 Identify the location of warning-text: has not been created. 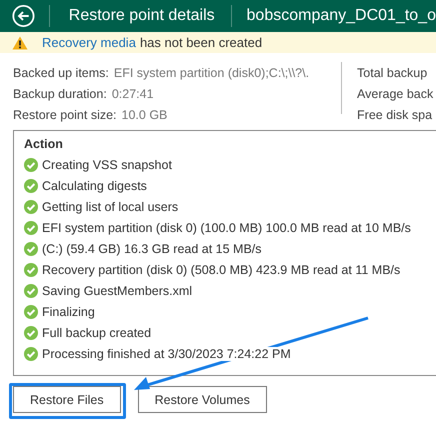
(201, 42).